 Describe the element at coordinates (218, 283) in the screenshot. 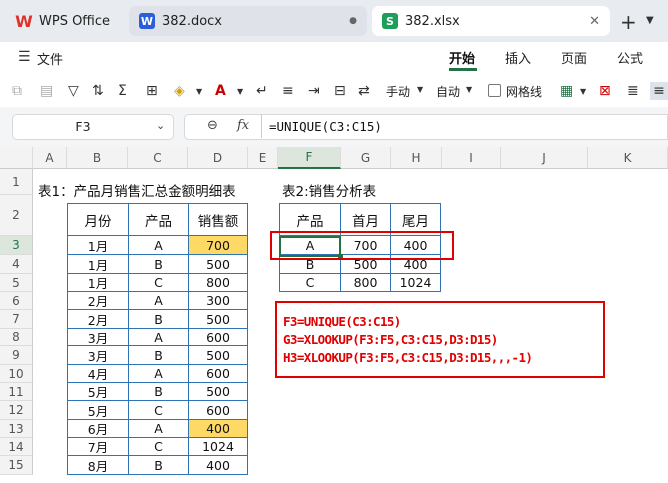

I see `table1-cell: 800` at that location.